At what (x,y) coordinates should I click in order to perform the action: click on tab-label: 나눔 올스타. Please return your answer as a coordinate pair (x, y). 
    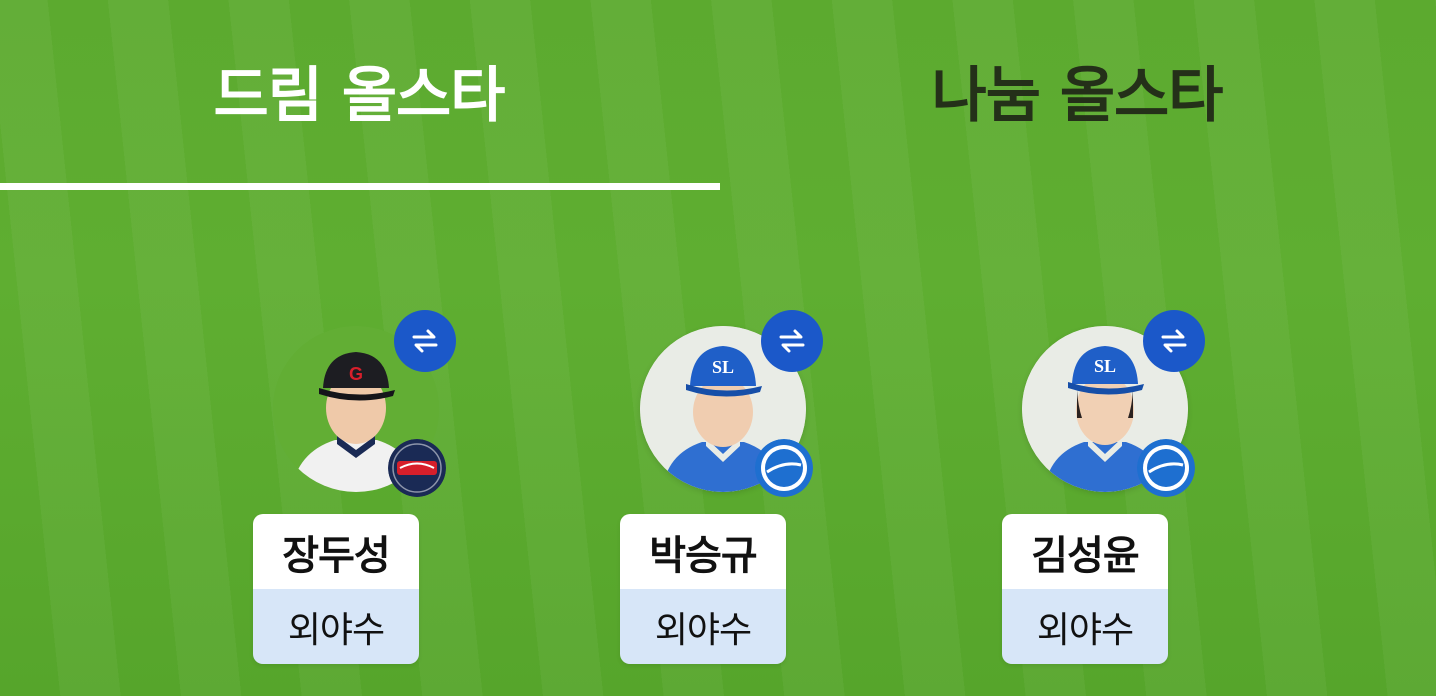
    Looking at the image, I should click on (1077, 95).